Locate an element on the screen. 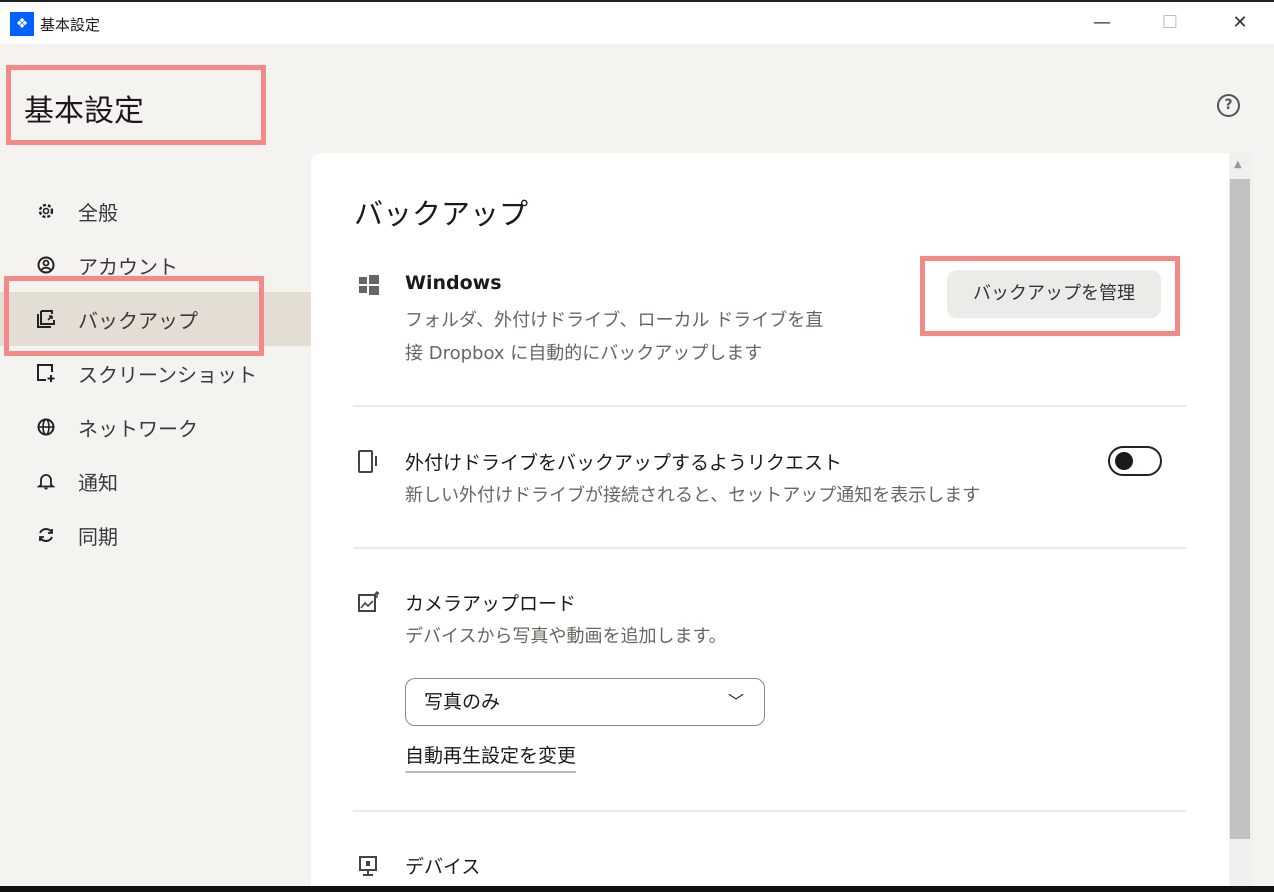 Image resolution: width=1274 pixels, height=892 pixels. autoplay-settings-link: 自動再生設定を変更 is located at coordinates (491, 757).